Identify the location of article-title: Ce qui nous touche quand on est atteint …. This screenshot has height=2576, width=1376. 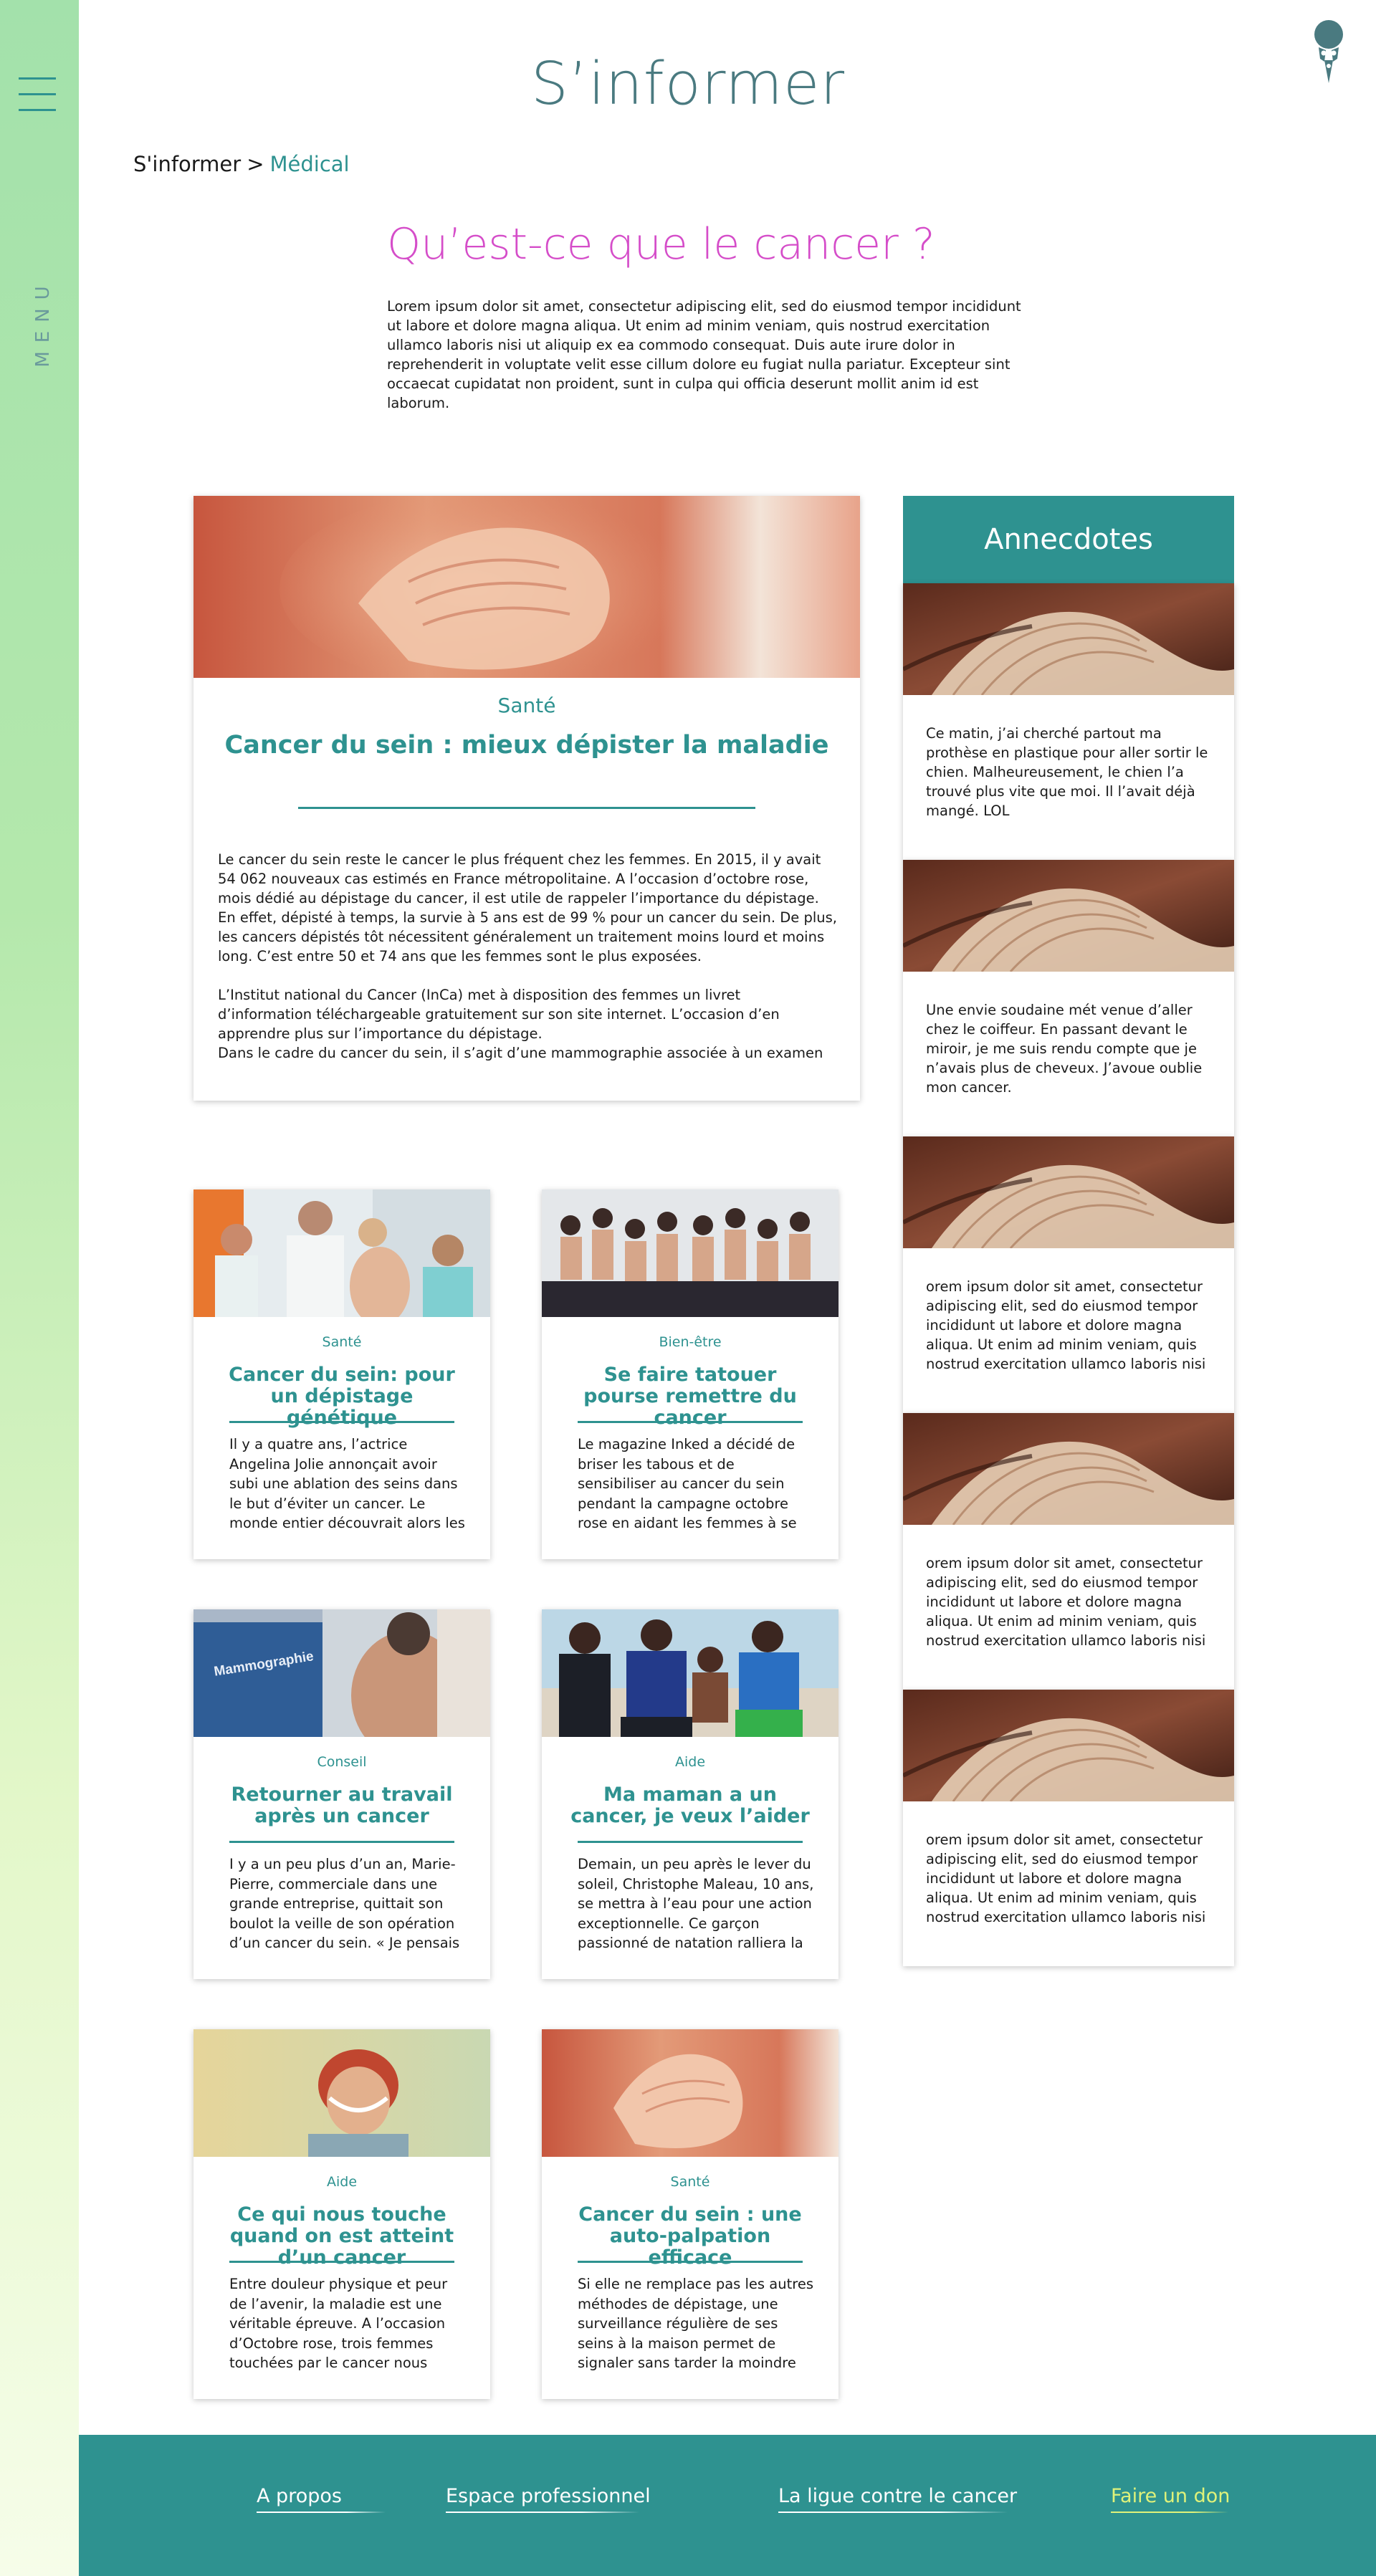
(342, 2236).